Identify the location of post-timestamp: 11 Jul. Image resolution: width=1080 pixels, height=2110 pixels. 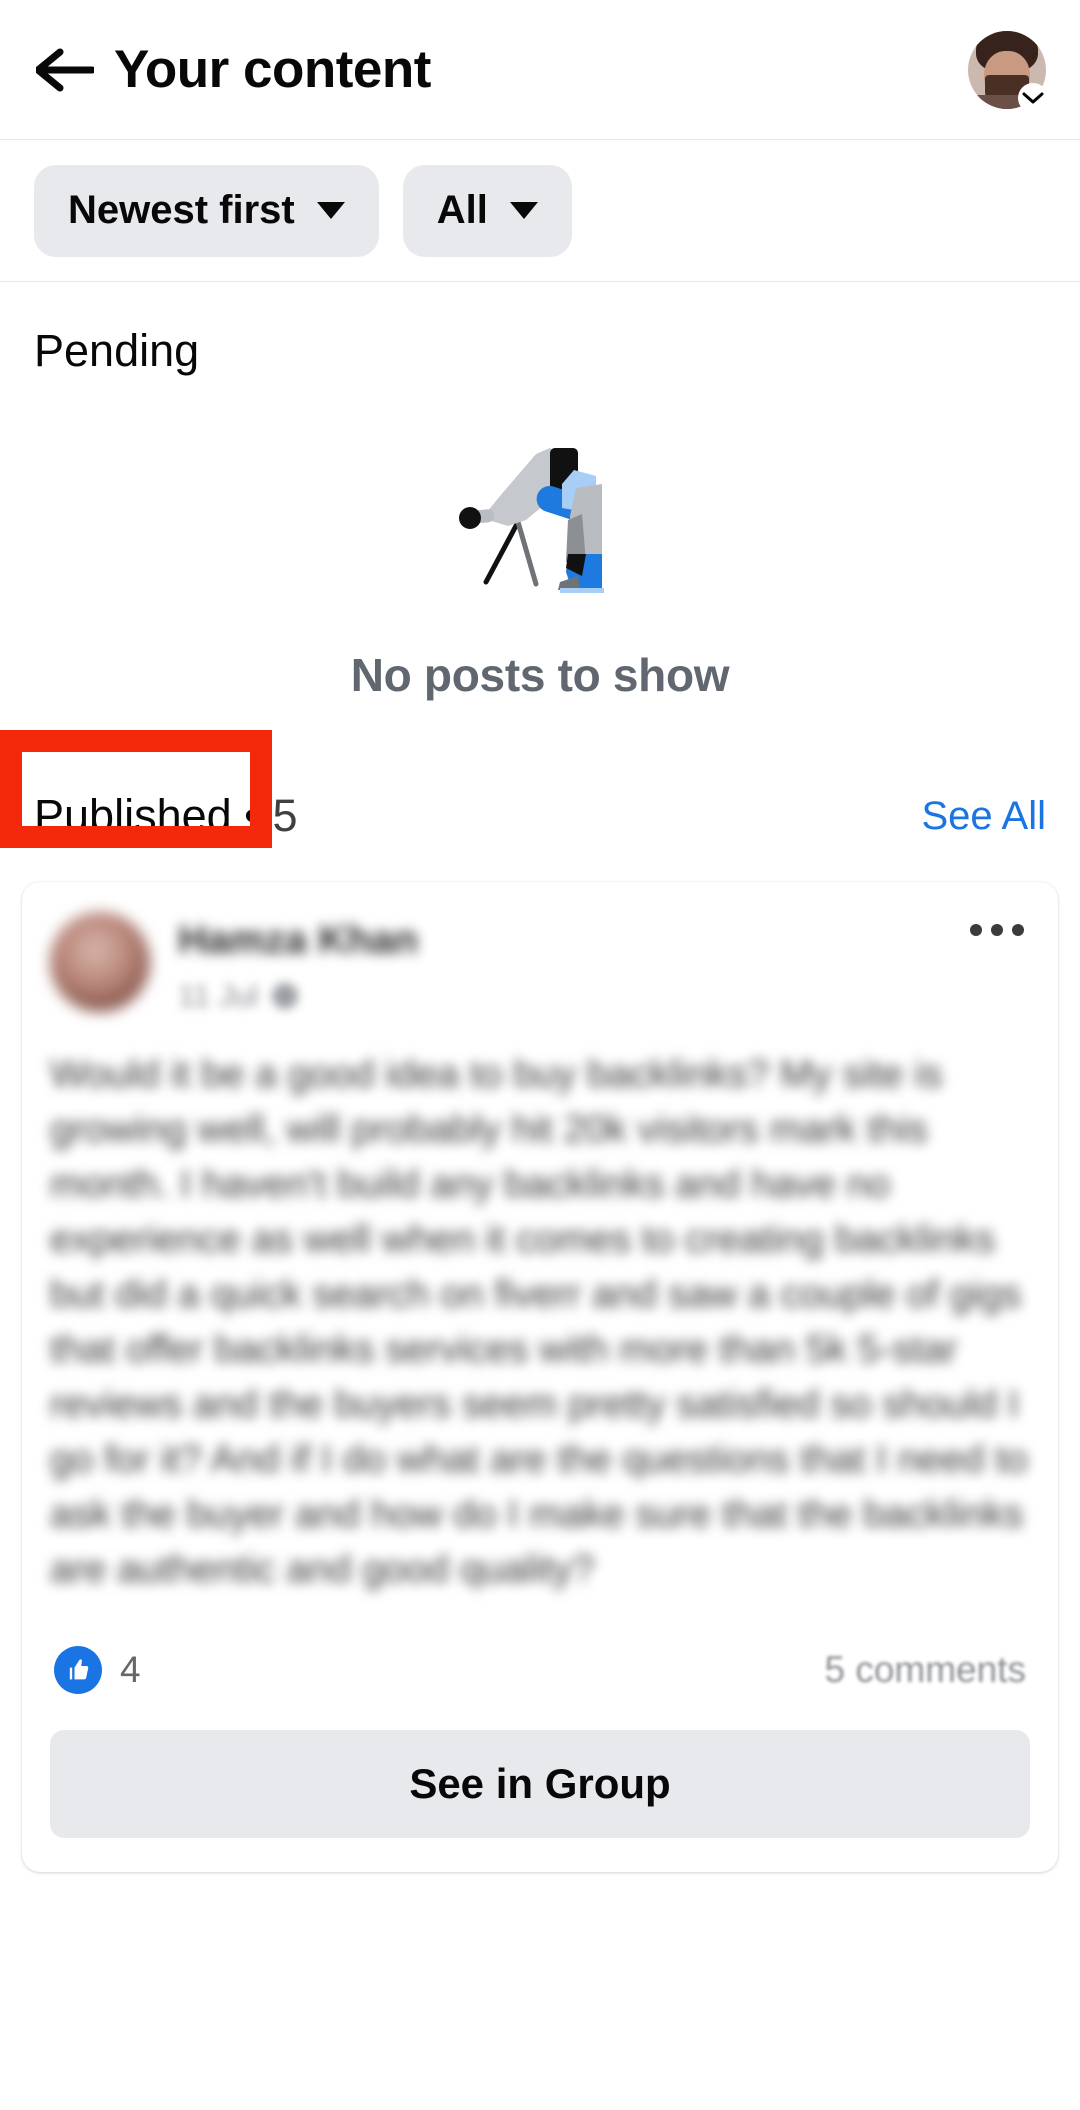
(218, 995).